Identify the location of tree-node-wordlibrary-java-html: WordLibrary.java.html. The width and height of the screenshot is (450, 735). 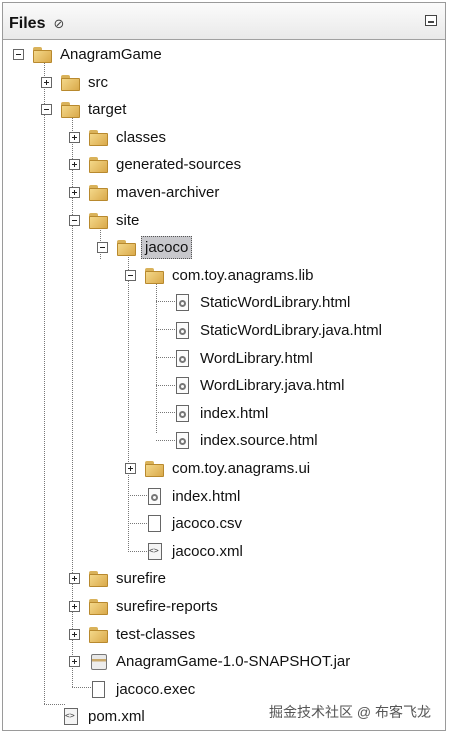
(223, 386).